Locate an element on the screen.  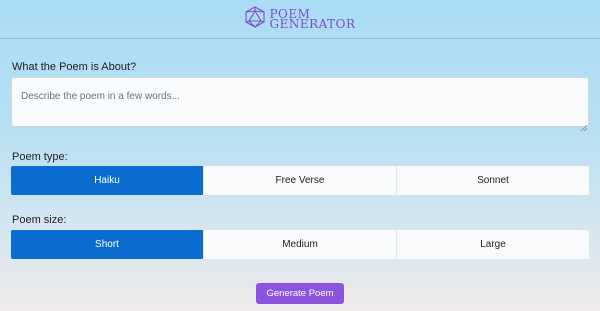
poem-size-short: Short is located at coordinates (107, 244).